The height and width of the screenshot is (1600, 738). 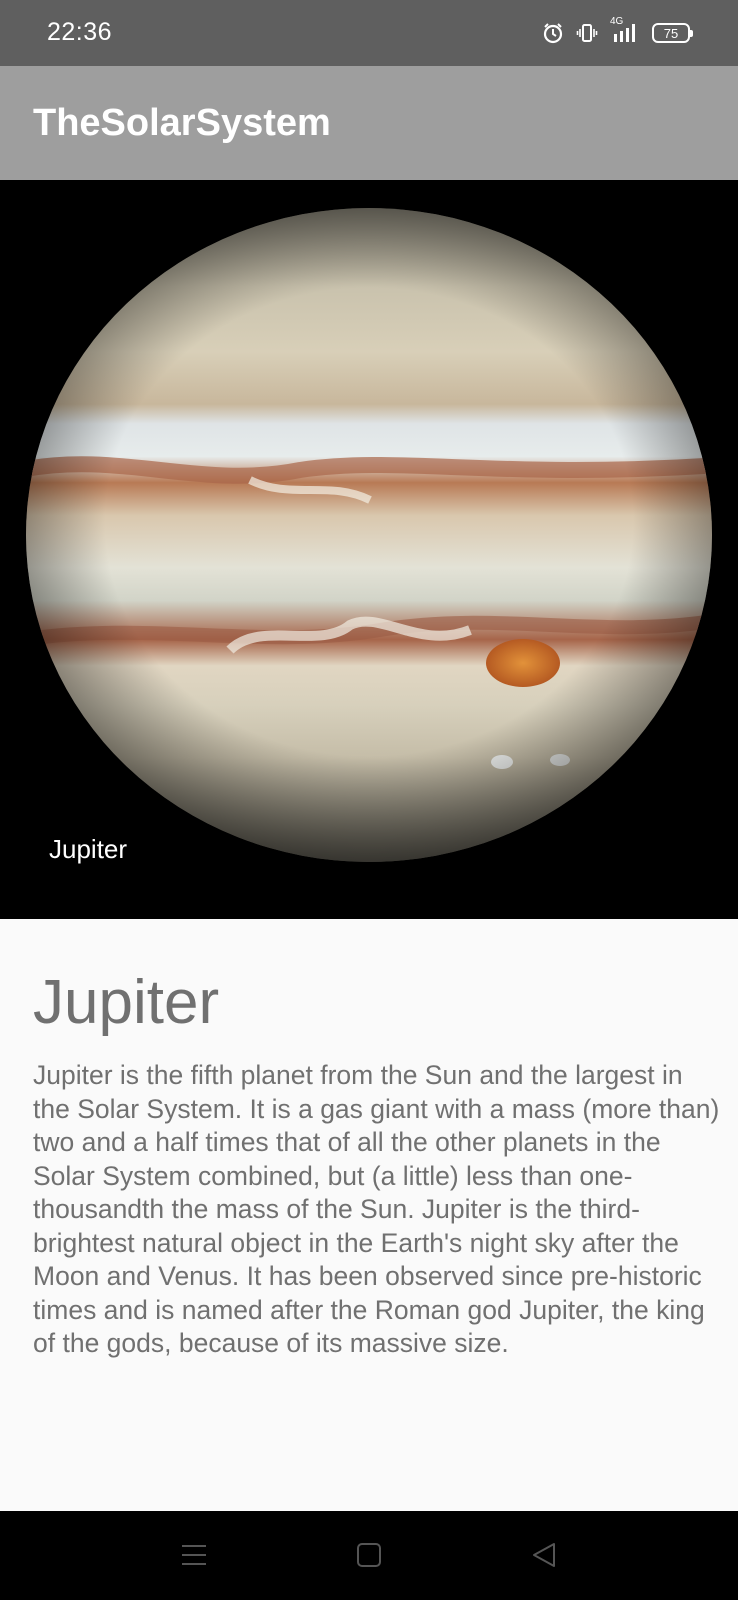 I want to click on app-bar: TheSolarSystem, so click(x=369, y=123).